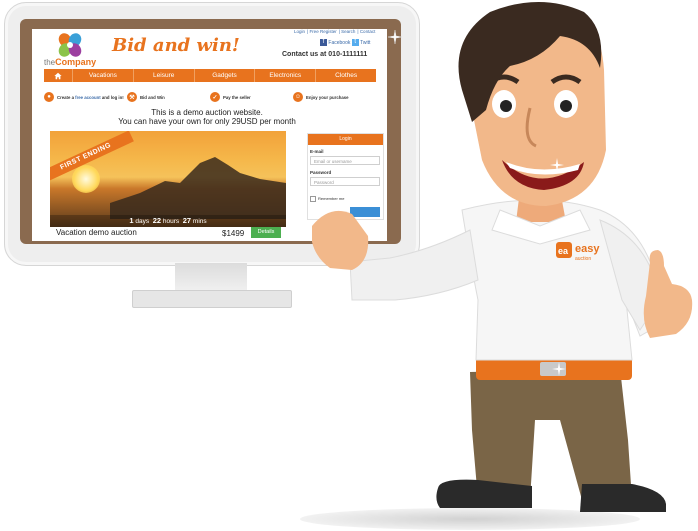 Image resolution: width=698 pixels, height=531 pixels. I want to click on shirt-logo-line1: easy, so click(587, 249).